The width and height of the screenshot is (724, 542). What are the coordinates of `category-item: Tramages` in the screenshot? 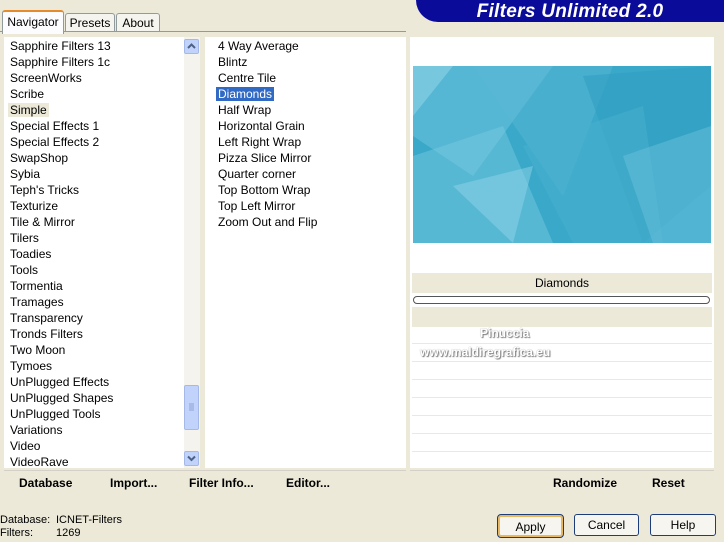 It's located at (37, 302).